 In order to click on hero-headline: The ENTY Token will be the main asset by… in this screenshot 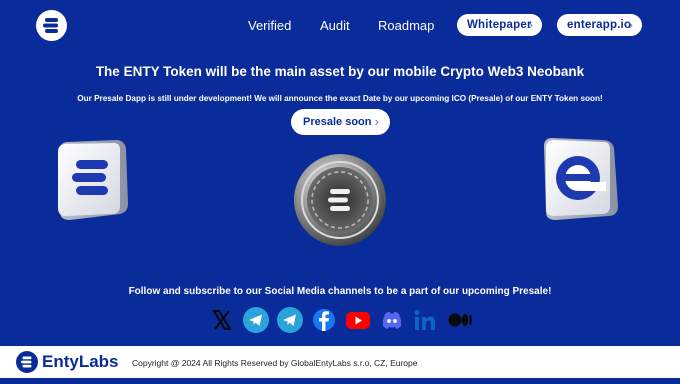, I will do `click(340, 71)`.